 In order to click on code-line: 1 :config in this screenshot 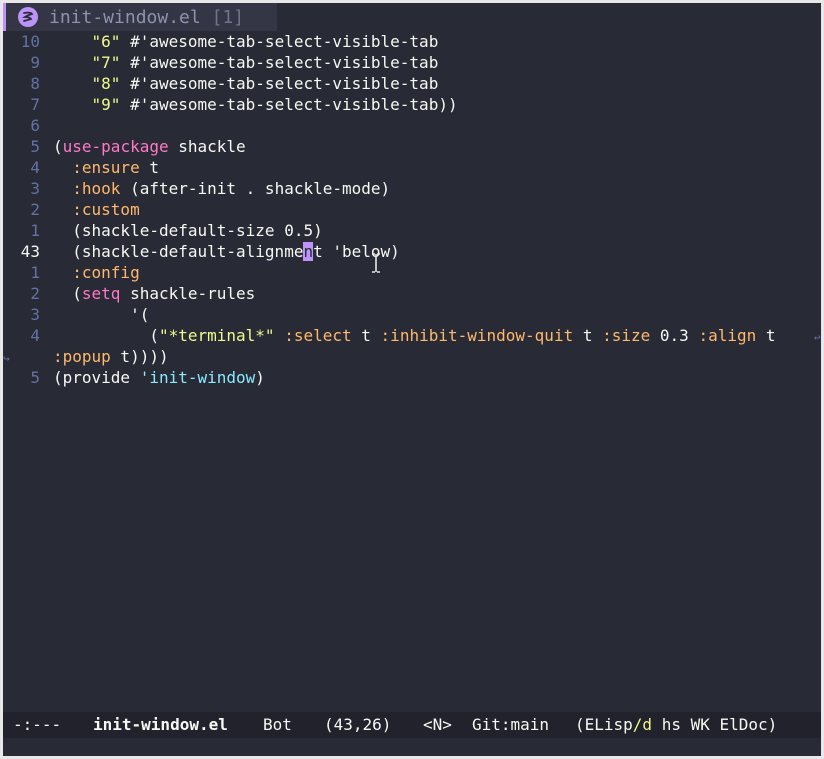, I will do `click(412, 272)`.